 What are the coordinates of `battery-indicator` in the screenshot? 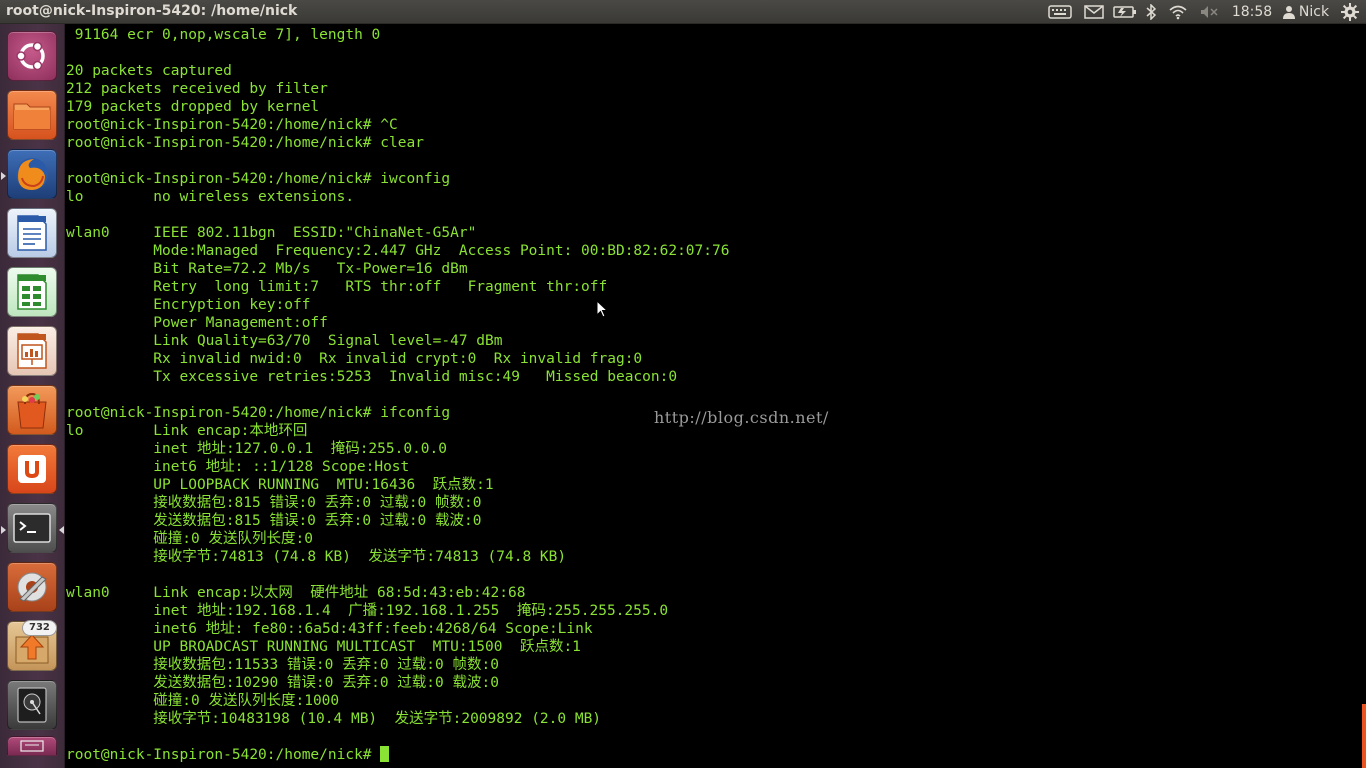 It's located at (1125, 12).